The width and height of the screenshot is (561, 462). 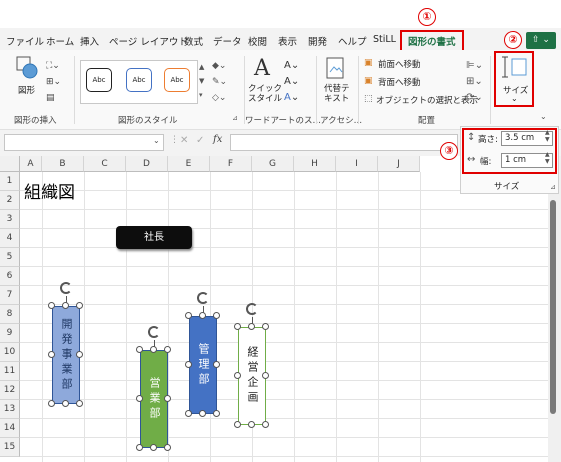 I want to click on select-all-corner, so click(x=10, y=164).